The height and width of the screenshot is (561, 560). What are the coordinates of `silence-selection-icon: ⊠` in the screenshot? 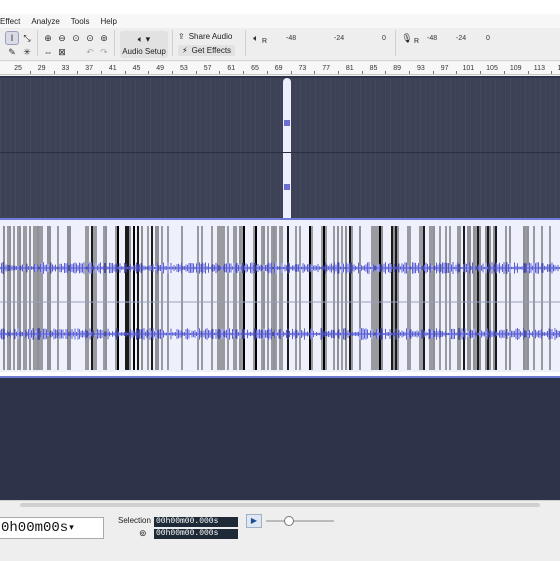 It's located at (62, 52).